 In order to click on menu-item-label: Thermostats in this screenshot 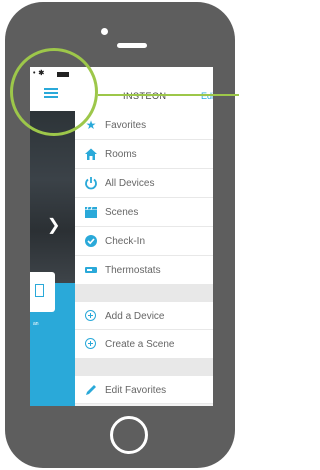, I will do `click(133, 270)`.